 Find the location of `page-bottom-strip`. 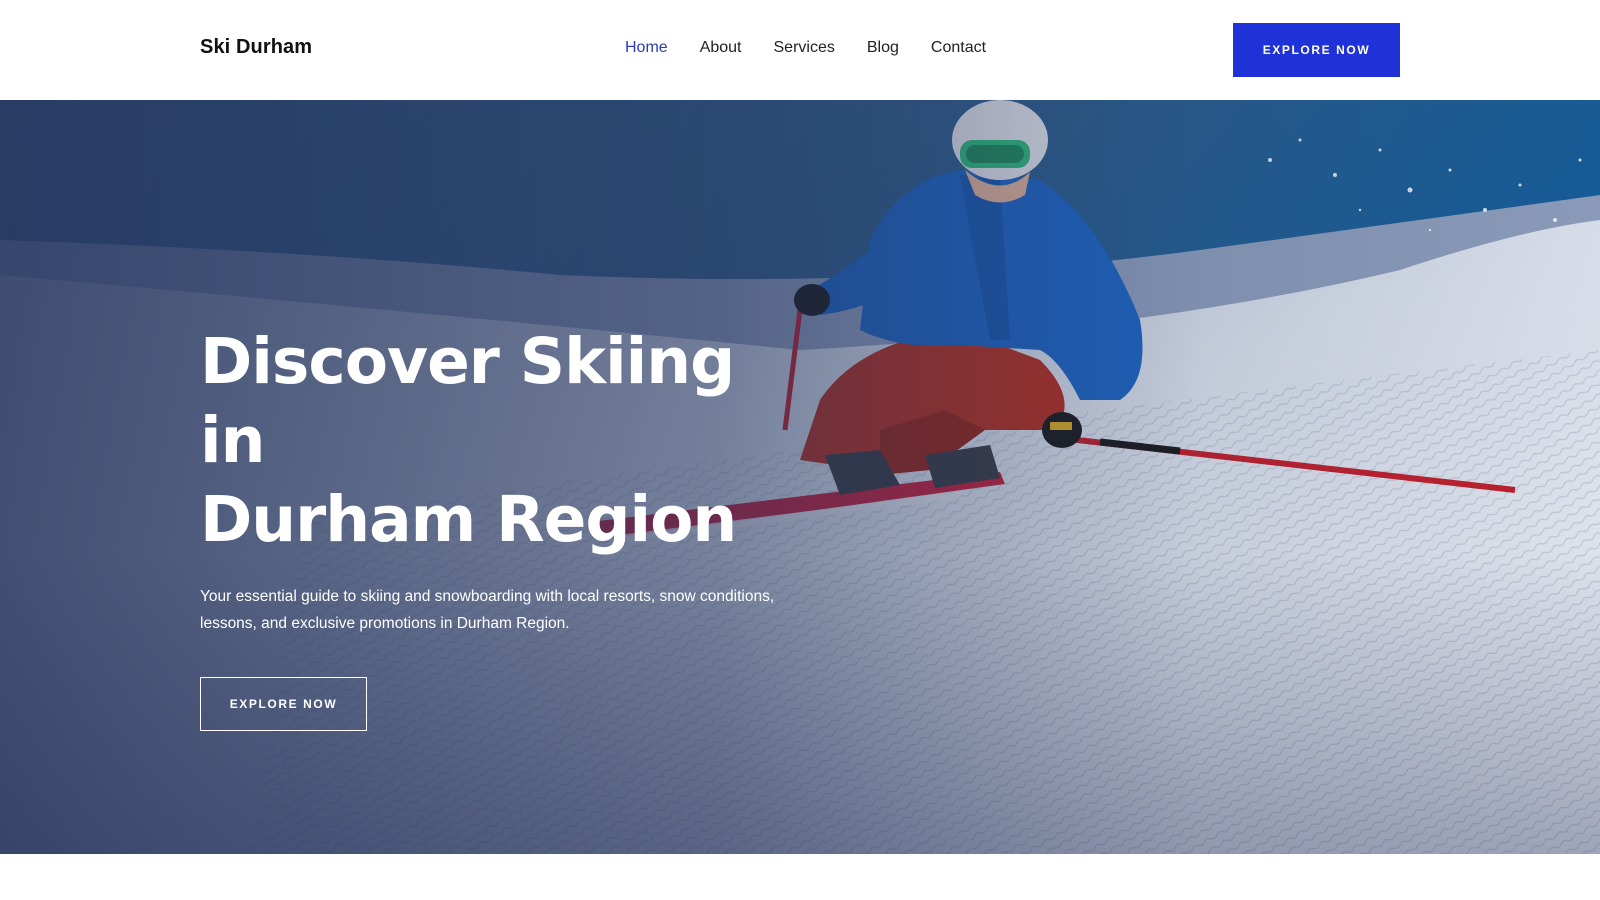

page-bottom-strip is located at coordinates (800, 877).